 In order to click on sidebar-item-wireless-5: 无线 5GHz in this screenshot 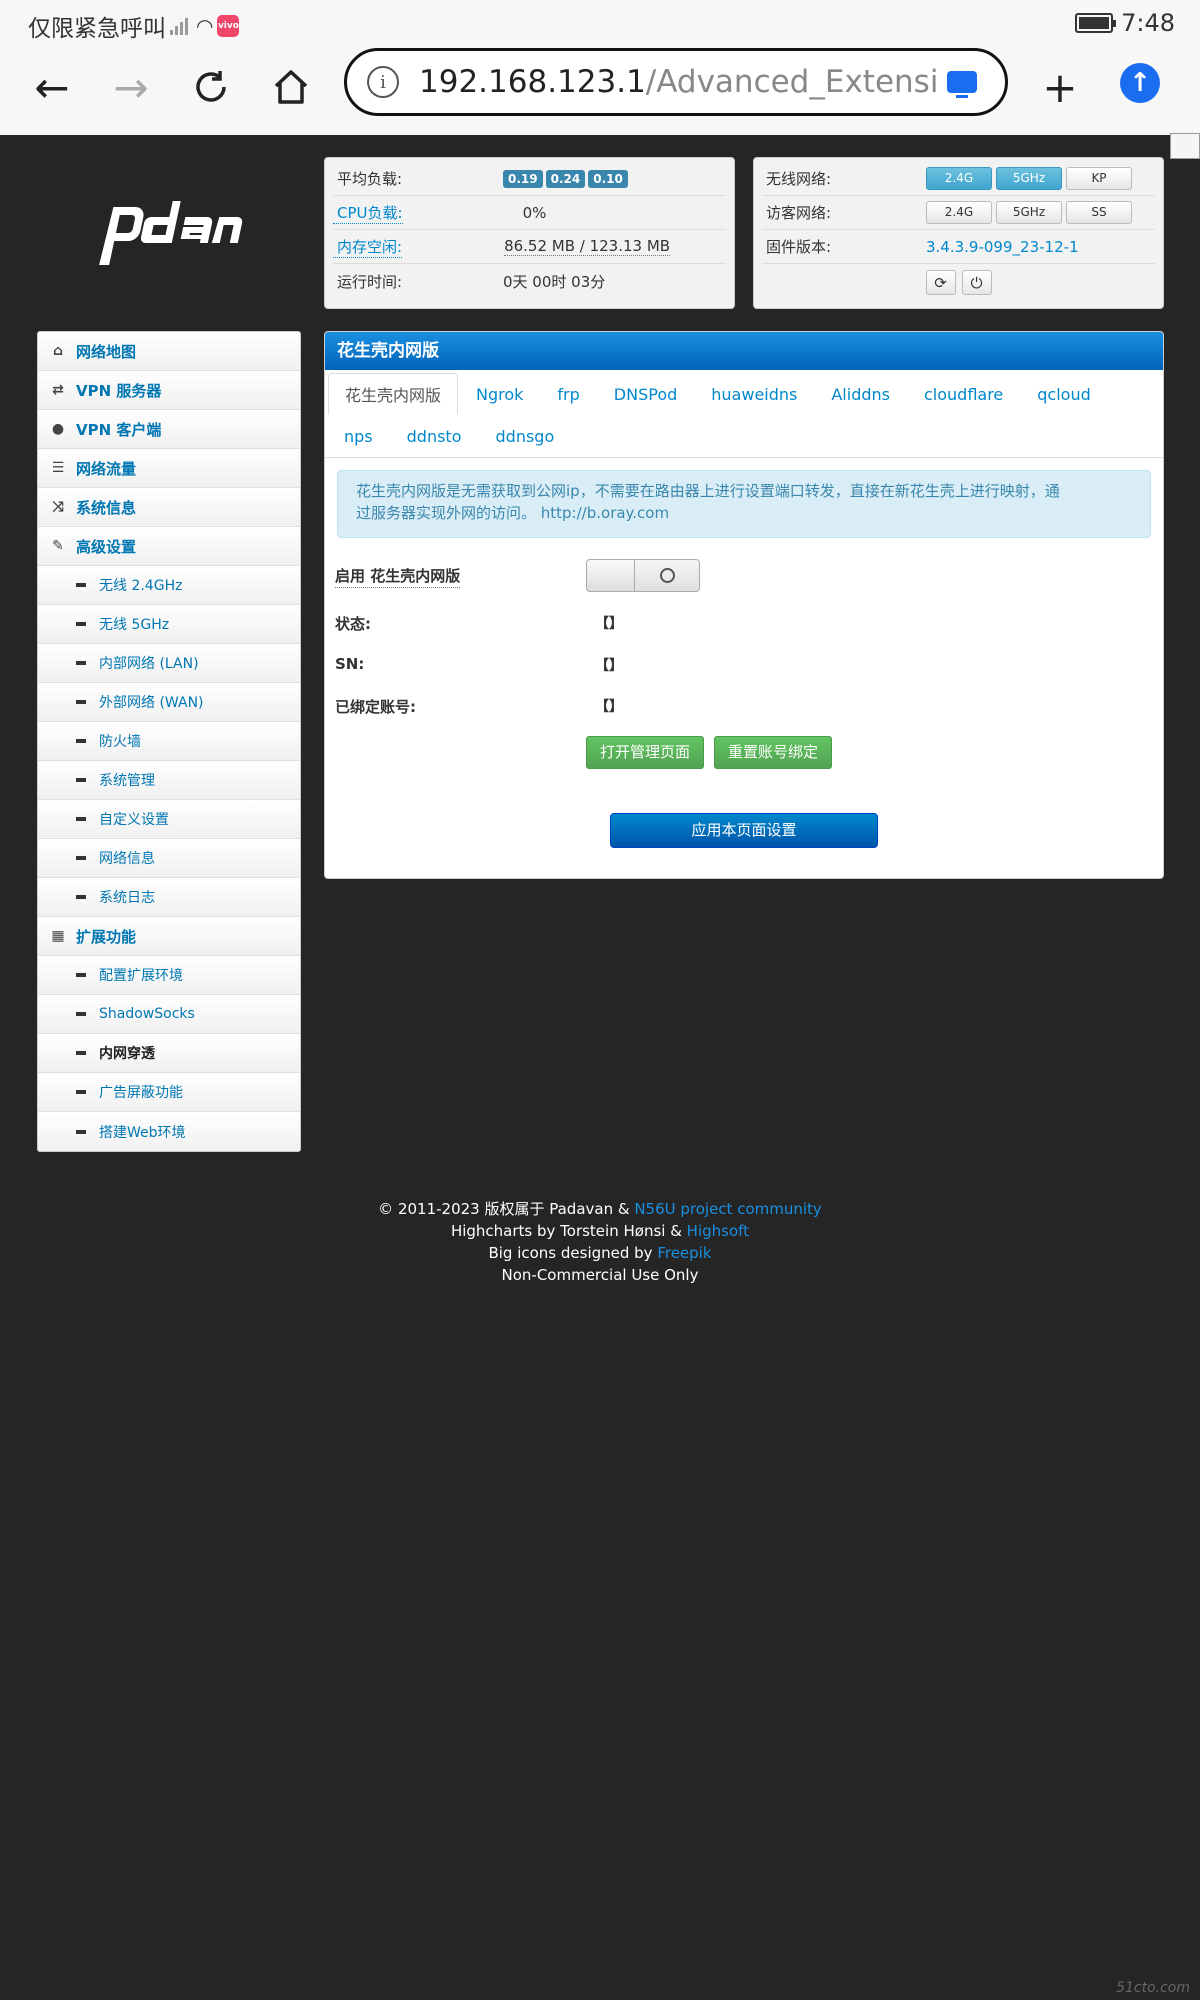, I will do `click(169, 624)`.